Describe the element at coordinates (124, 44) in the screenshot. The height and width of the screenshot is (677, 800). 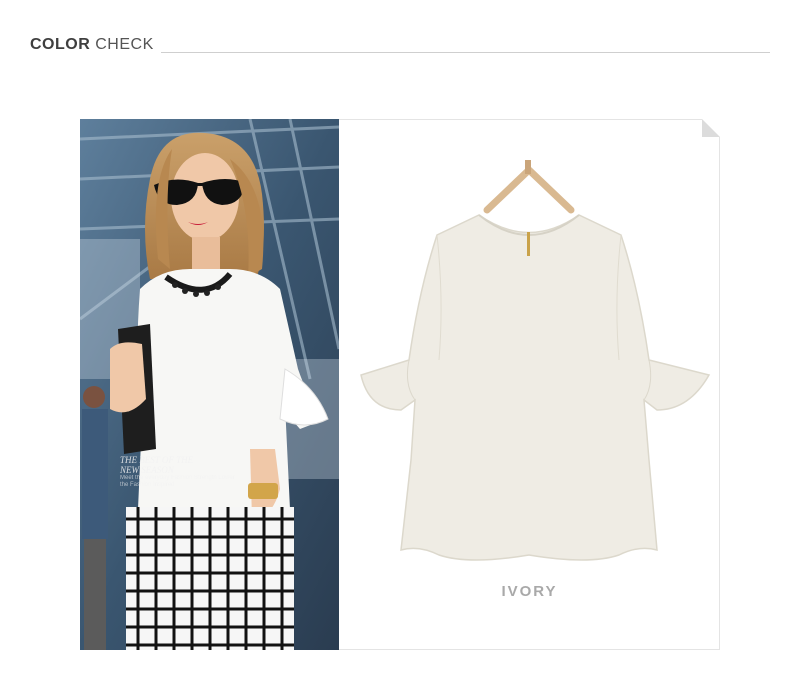
I see `section-title-light: CHECK` at that location.